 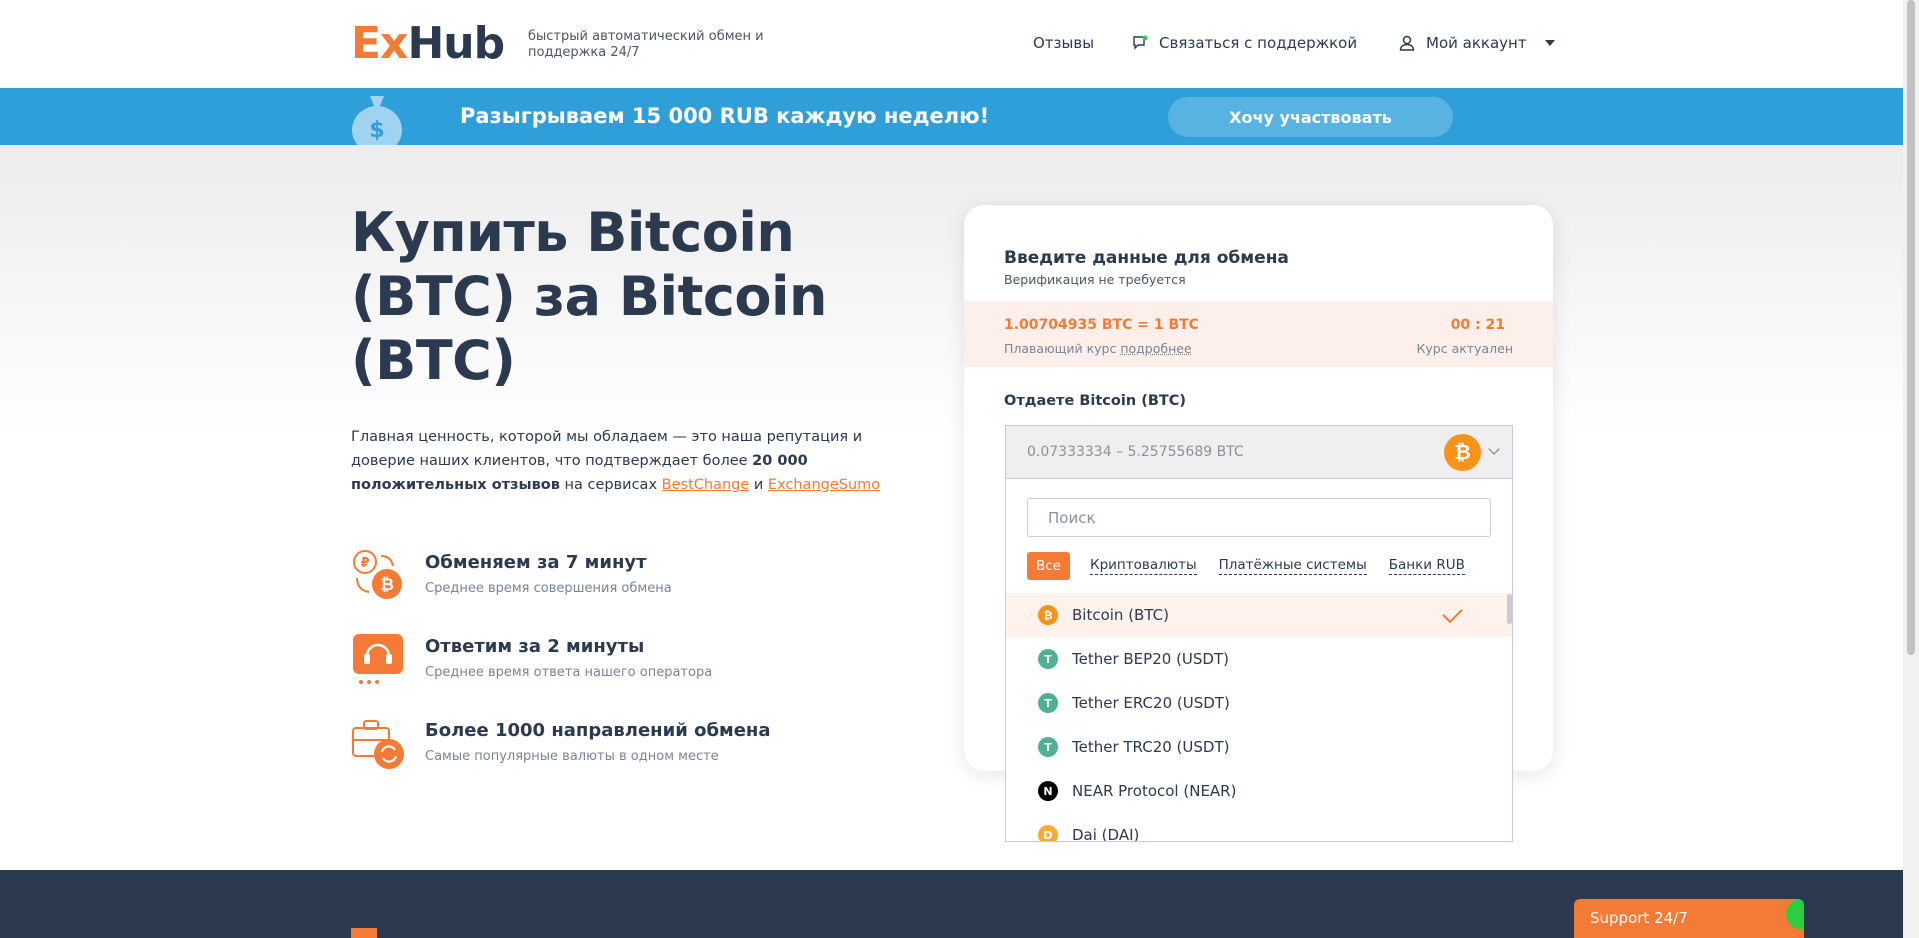 I want to click on form-title: Введите данные для обмена, so click(x=1146, y=258).